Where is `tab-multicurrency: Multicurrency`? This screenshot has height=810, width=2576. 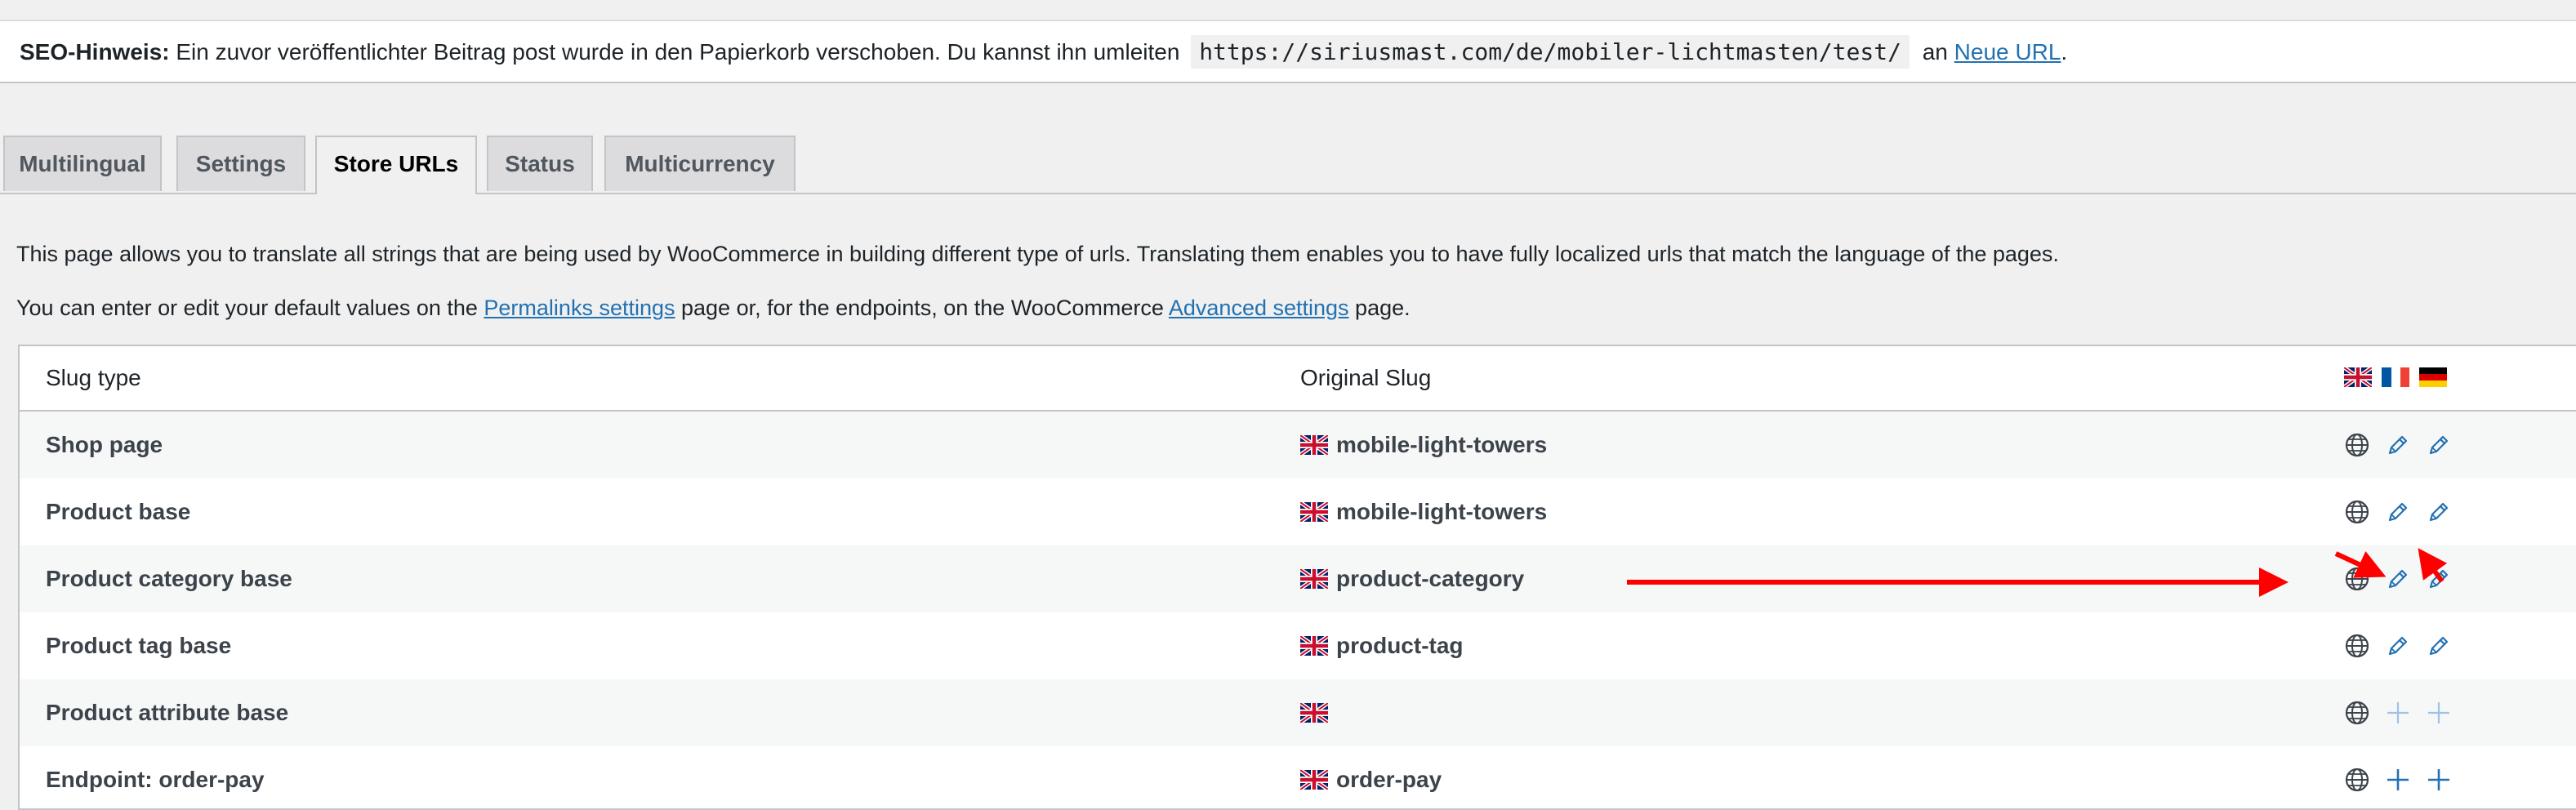
tab-multicurrency: Multicurrency is located at coordinates (700, 163).